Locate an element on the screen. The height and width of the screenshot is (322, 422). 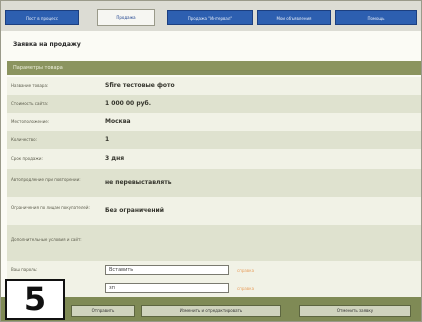
field-label: Название товара: is located at coordinates (30, 85).